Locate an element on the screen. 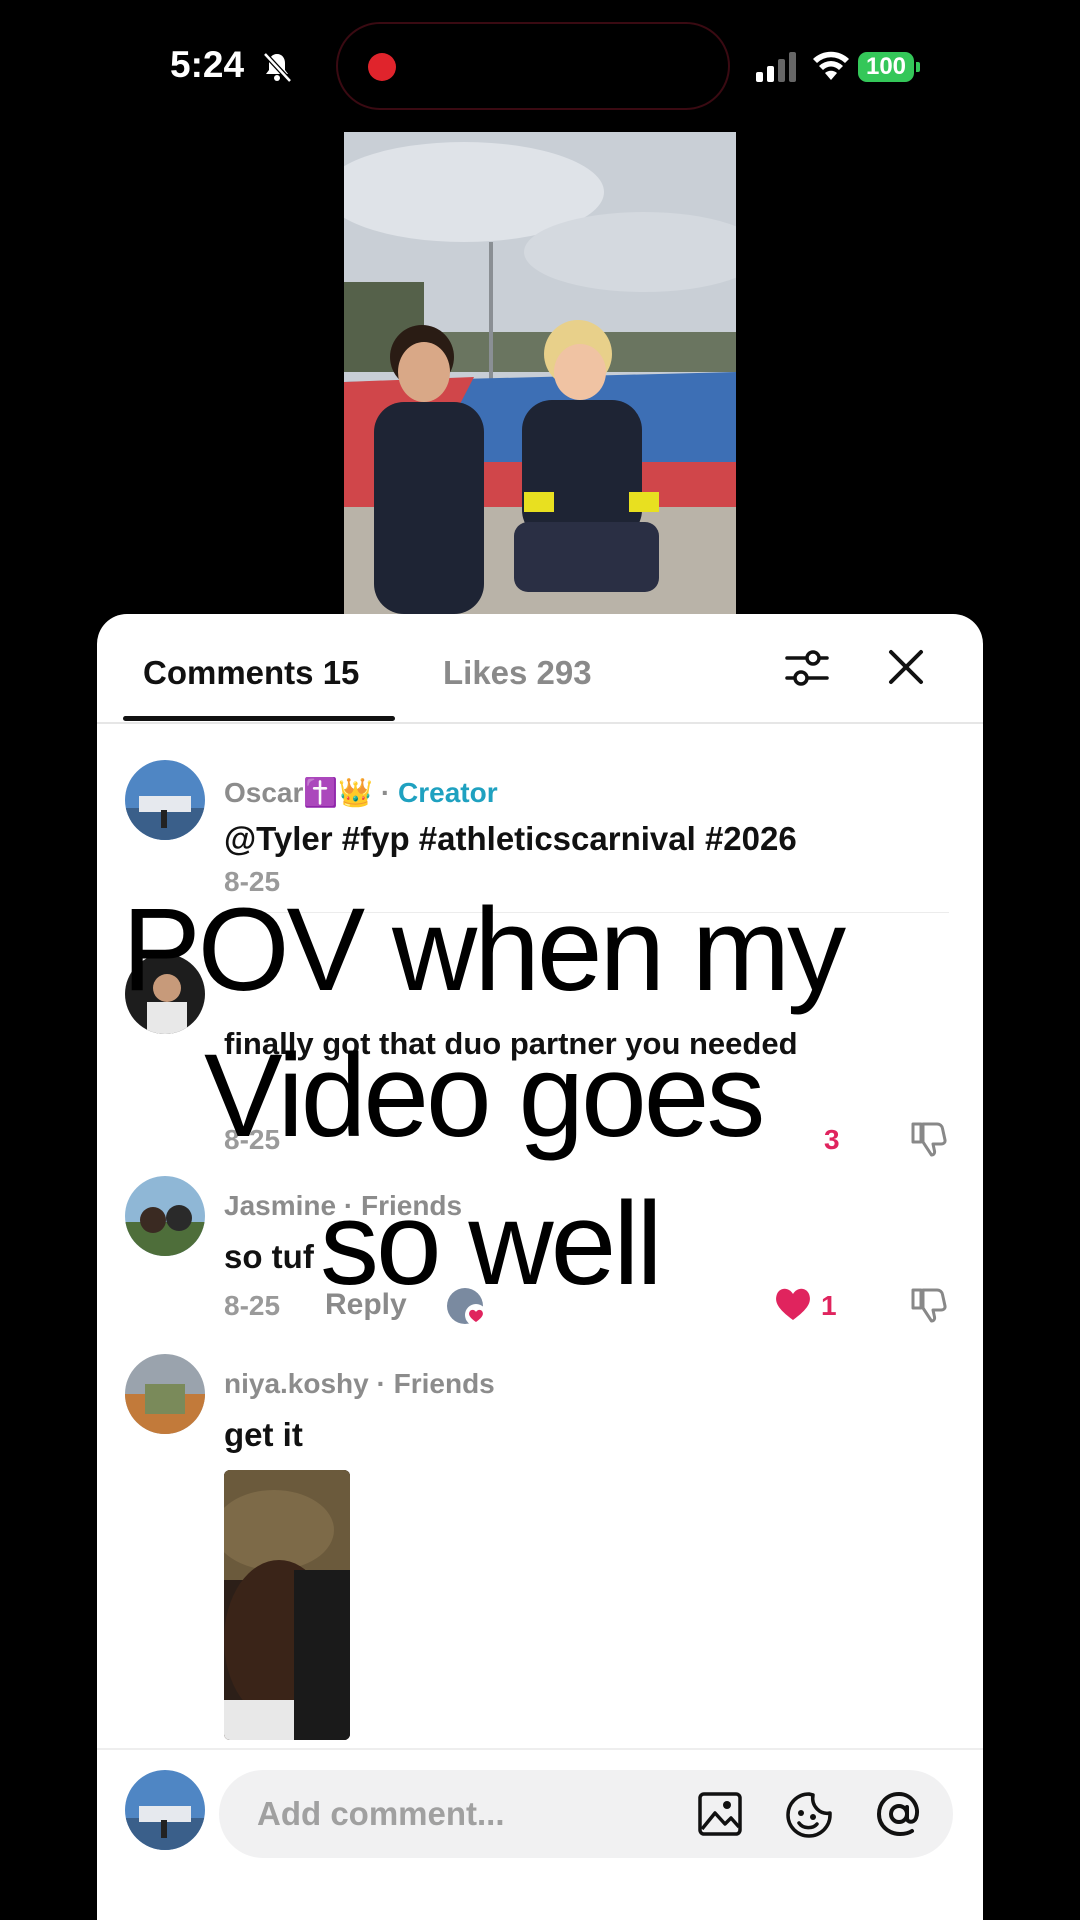 The width and height of the screenshot is (1080, 1920). comment-author: niya.koshy · Friends is located at coordinates (359, 1384).